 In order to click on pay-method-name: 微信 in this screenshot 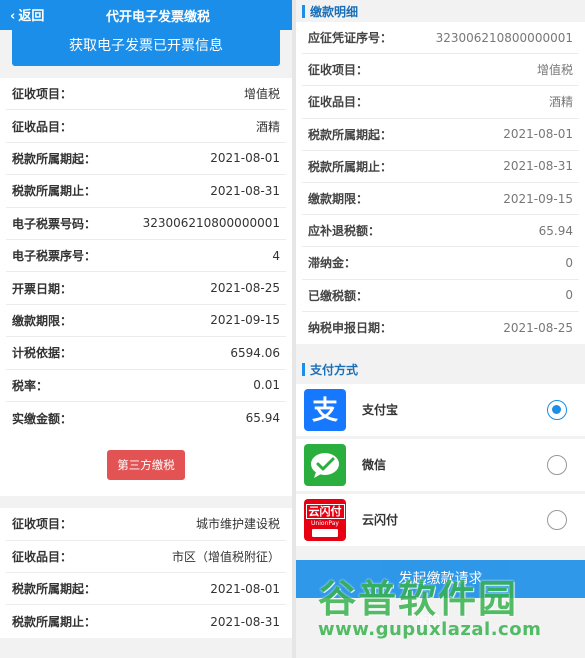, I will do `click(374, 465)`.